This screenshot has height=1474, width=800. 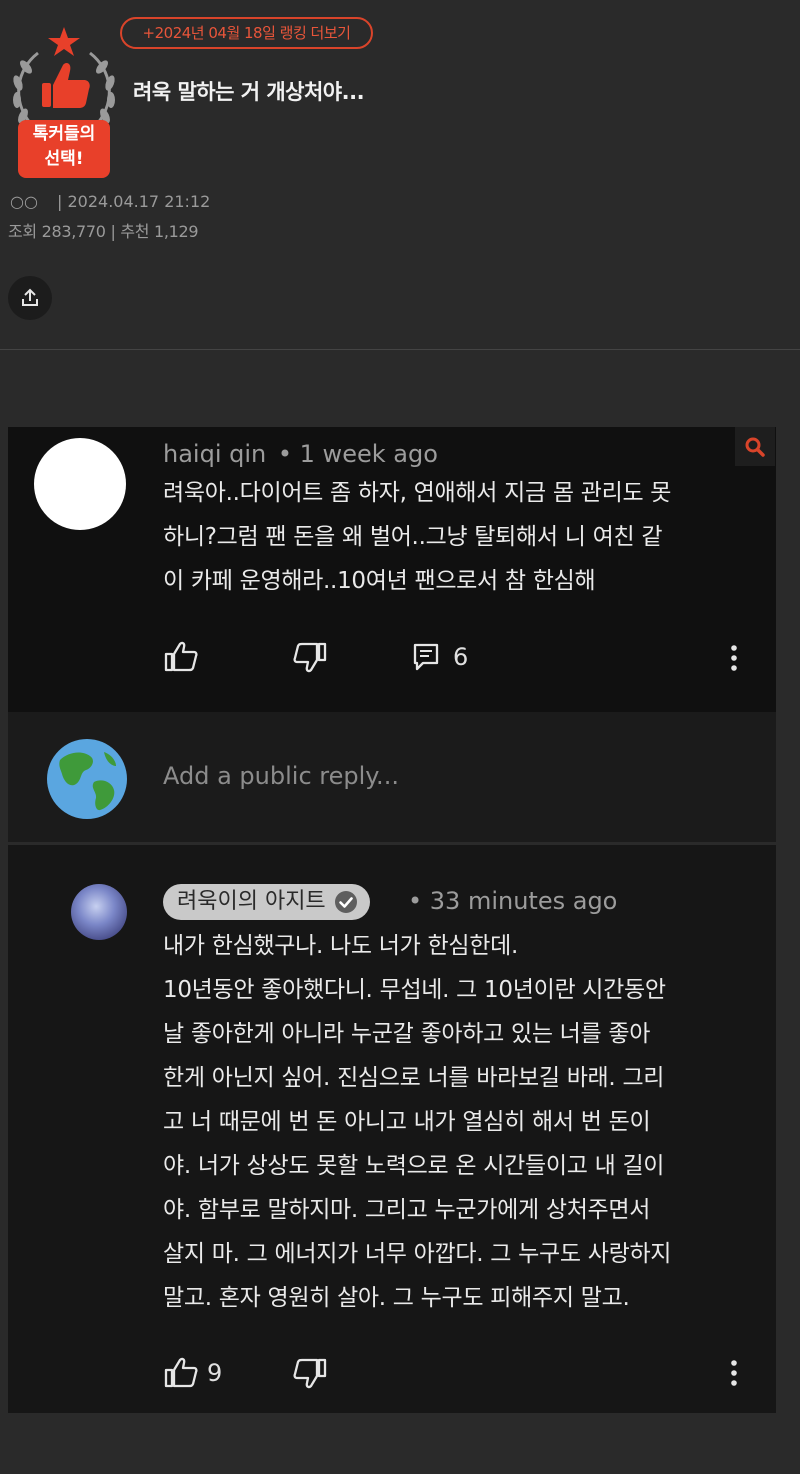 I want to click on comment-line: 말고. 혼자 영원히 살아. 그 누구도 피해주지 말고., so click(x=396, y=1298).